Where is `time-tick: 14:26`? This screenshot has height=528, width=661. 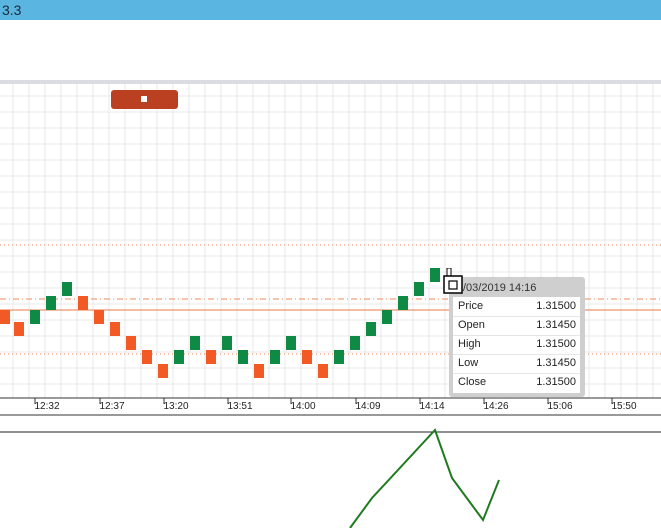 time-tick: 14:26 is located at coordinates (496, 406).